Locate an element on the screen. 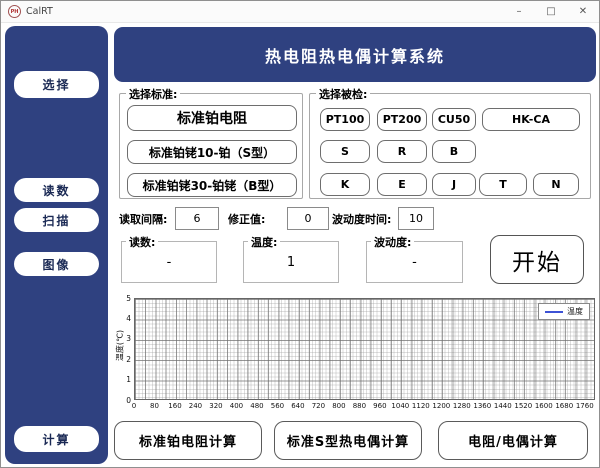 The image size is (600, 468). fluctuation-box: 波动度: - is located at coordinates (414, 258).